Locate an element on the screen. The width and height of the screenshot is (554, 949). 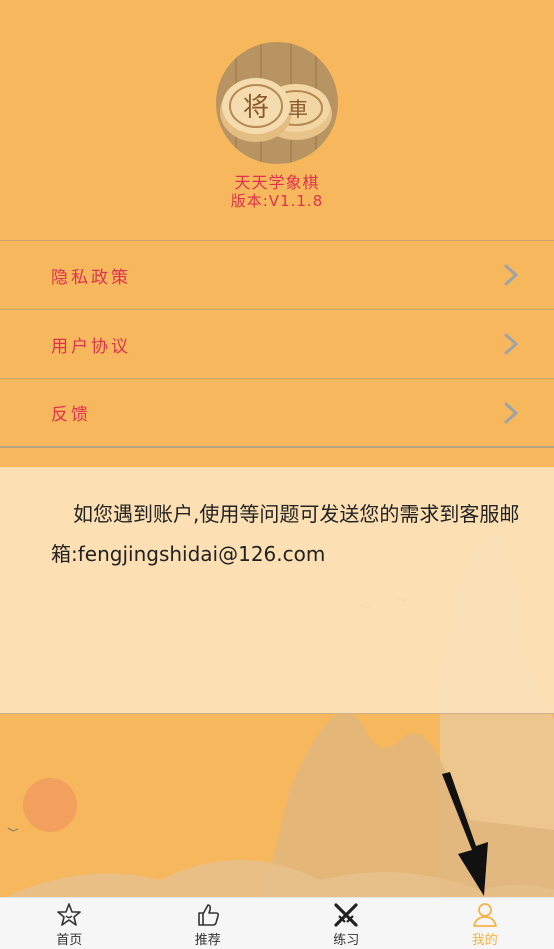
tab-label: 推荐 is located at coordinates (207, 940).